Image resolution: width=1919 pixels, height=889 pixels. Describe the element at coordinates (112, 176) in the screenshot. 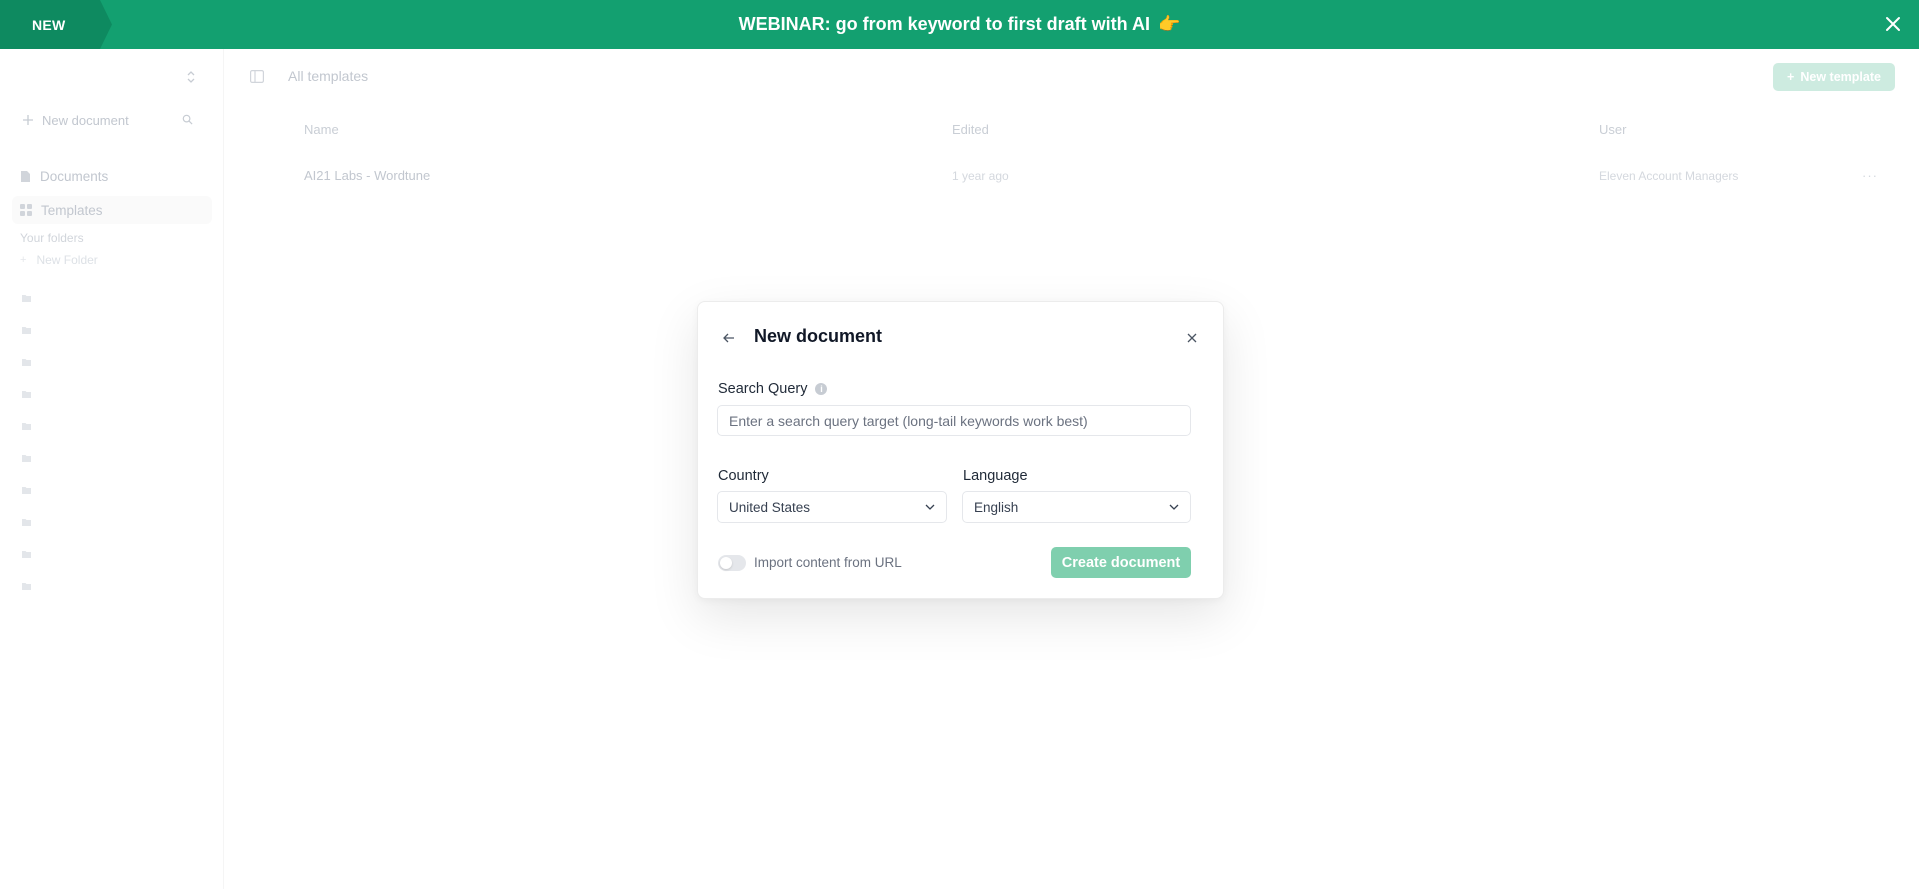

I see `sidebar-item-documents: Documents` at that location.